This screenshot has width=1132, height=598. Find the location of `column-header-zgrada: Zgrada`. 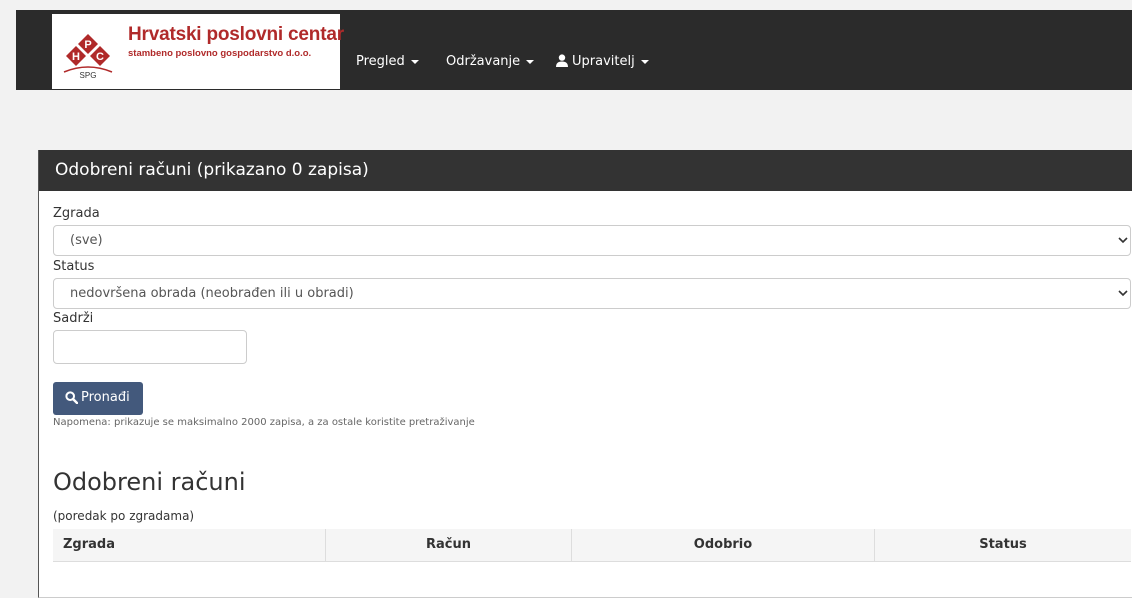

column-header-zgrada: Zgrada is located at coordinates (189, 545).